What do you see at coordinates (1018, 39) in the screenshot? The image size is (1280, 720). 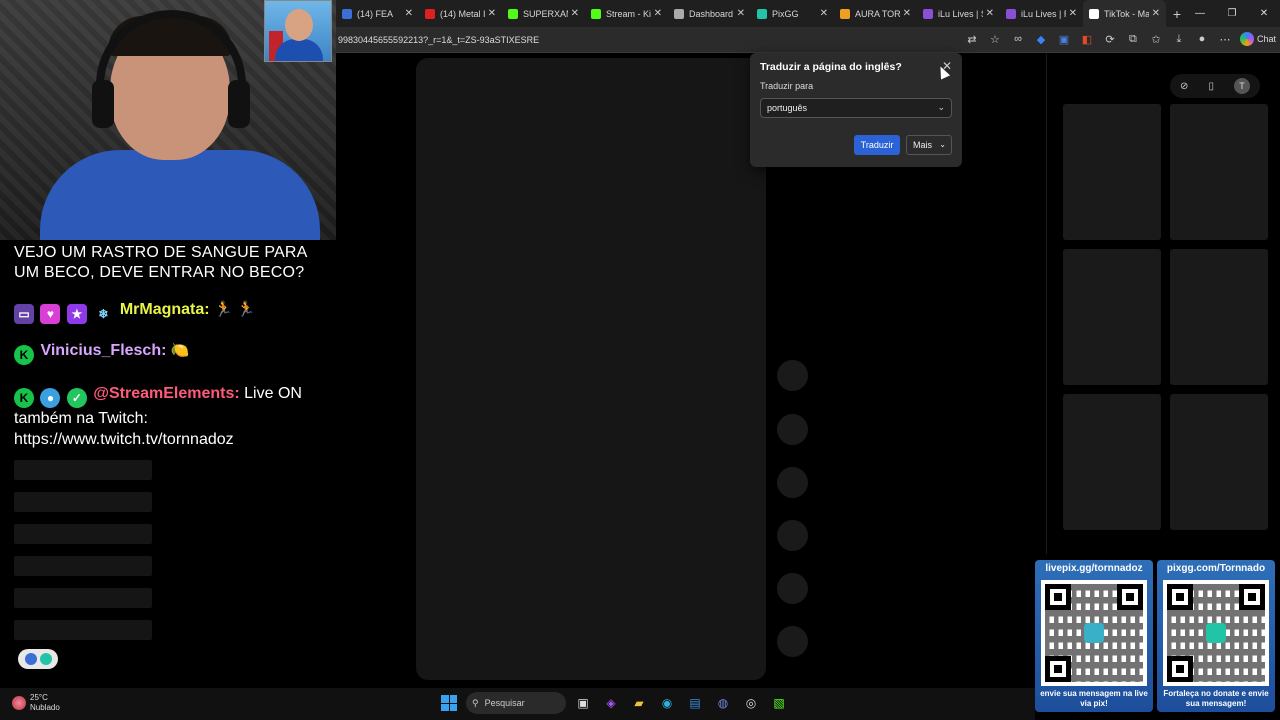 I see `extension-icon: ∞` at bounding box center [1018, 39].